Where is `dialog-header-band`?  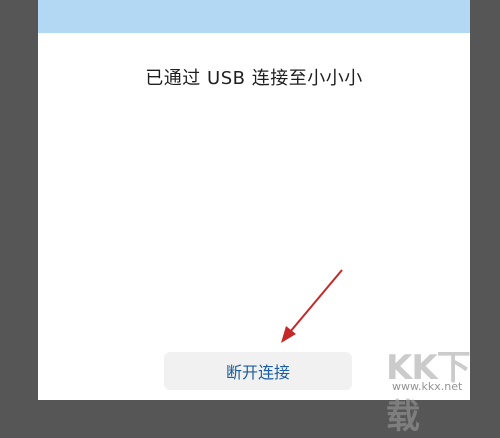
dialog-header-band is located at coordinates (254, 16).